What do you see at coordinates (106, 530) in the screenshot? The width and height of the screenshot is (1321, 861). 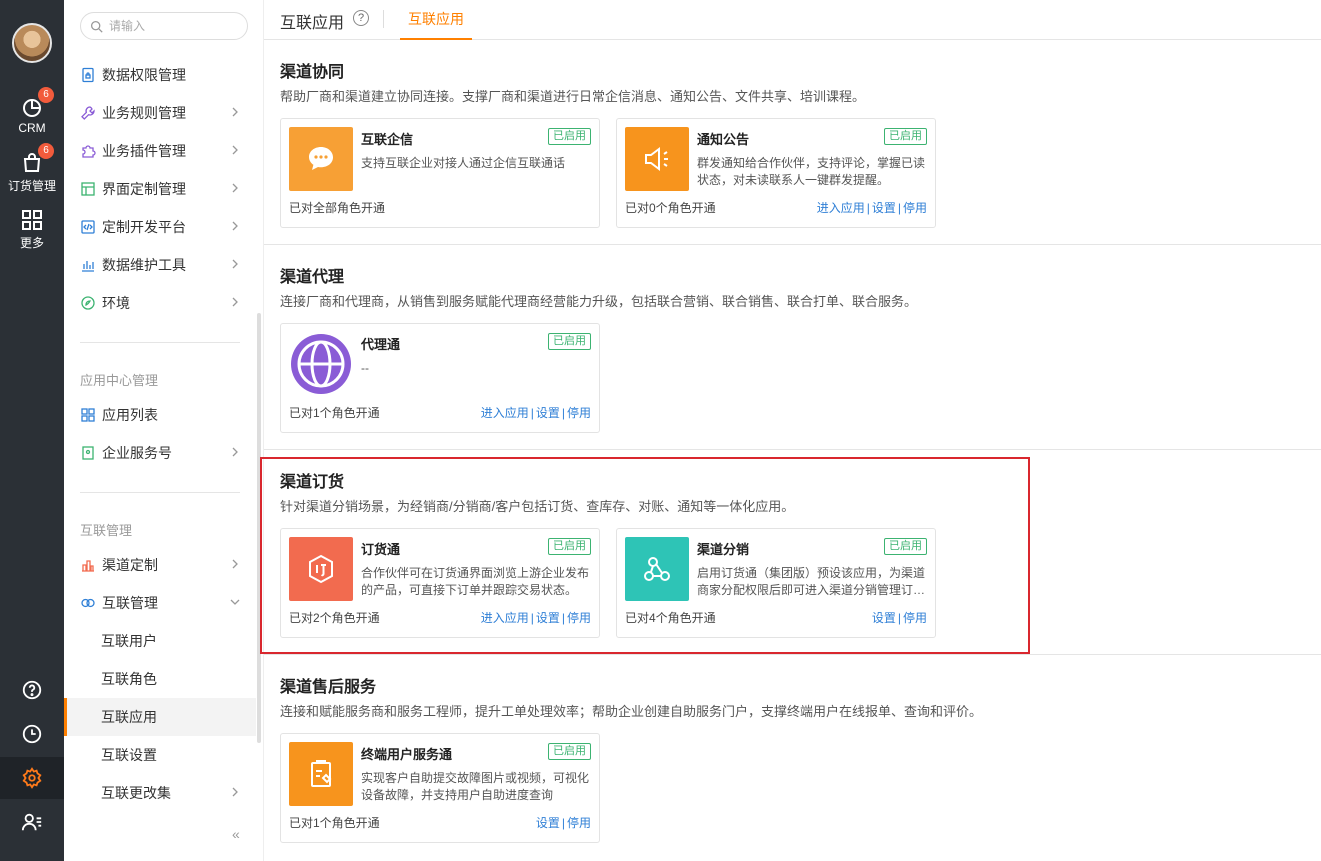 I see `group-title-interconnect: 互联管理` at bounding box center [106, 530].